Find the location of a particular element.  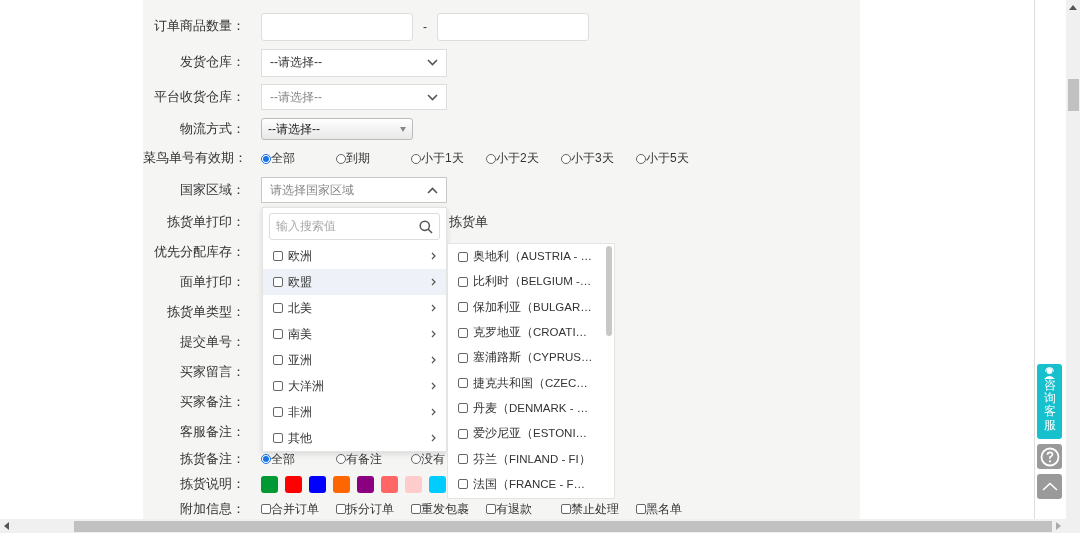

field-label: 物流方式： is located at coordinates (212, 129).